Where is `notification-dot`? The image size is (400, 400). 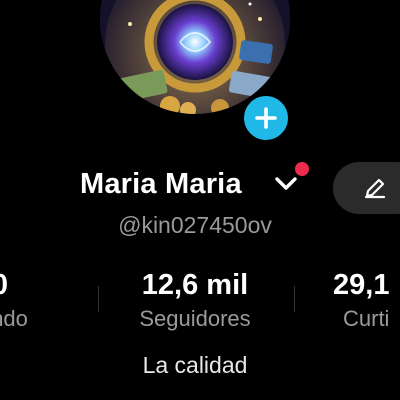
notification-dot is located at coordinates (302, 169).